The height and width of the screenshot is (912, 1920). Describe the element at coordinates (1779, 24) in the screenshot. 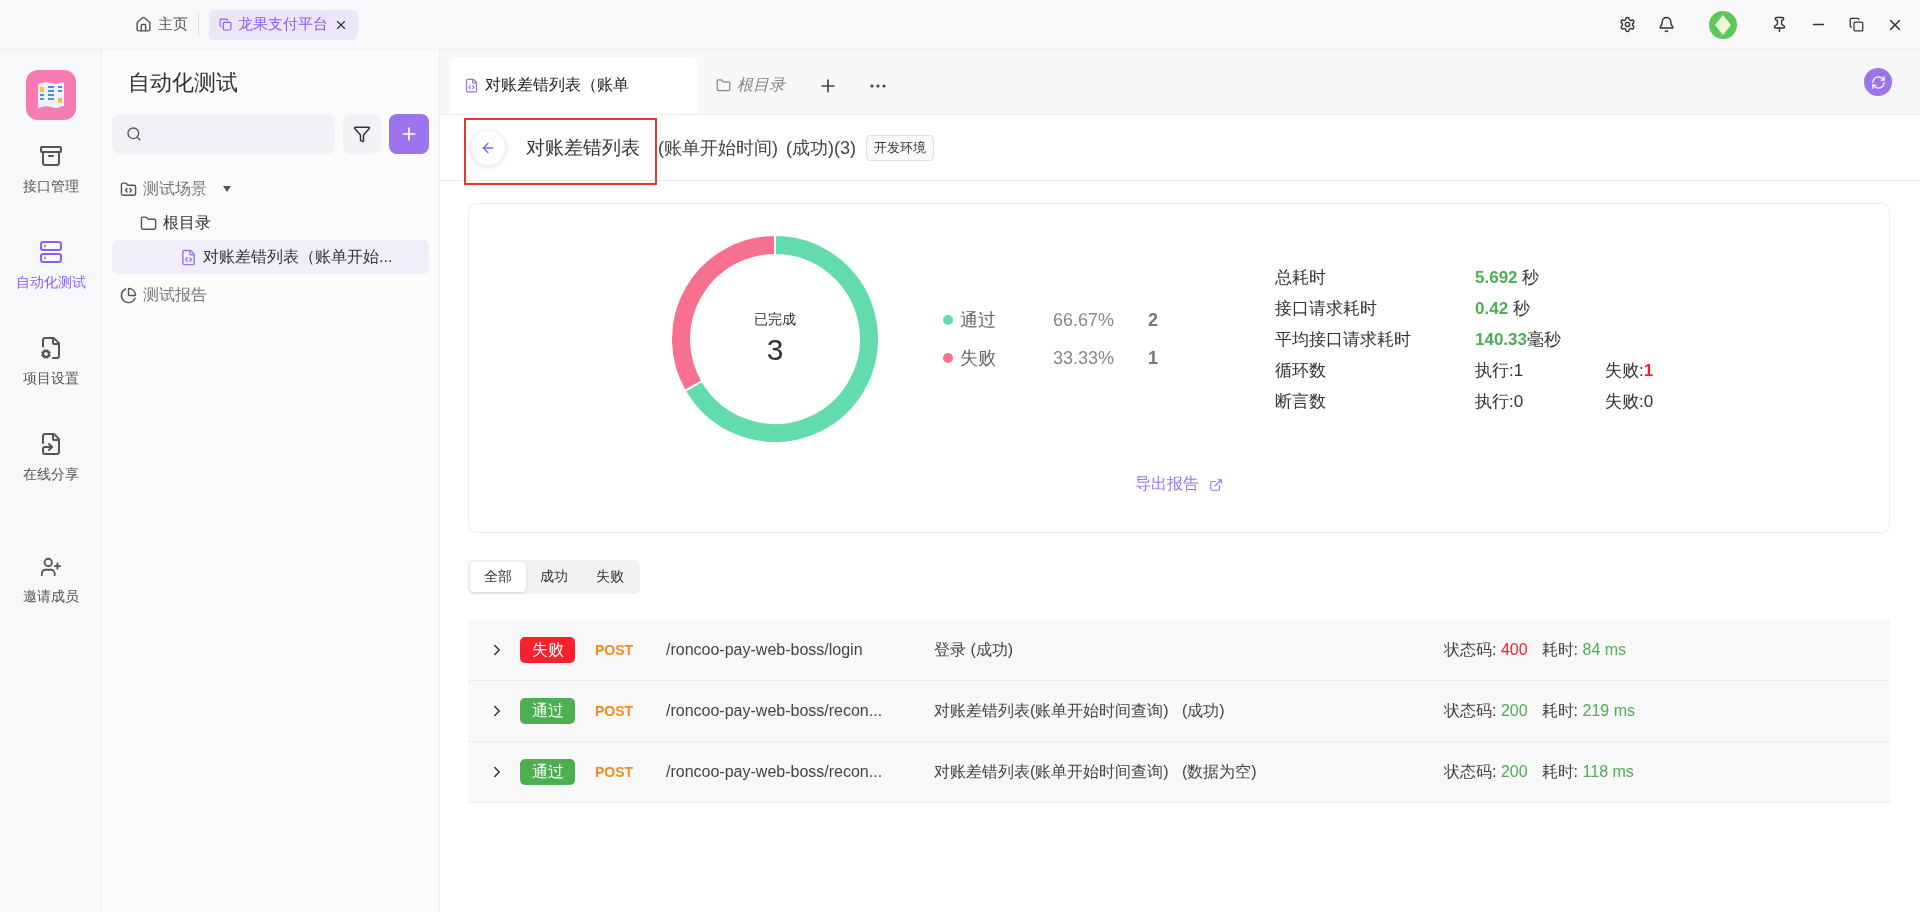

I see `pin-icon` at that location.